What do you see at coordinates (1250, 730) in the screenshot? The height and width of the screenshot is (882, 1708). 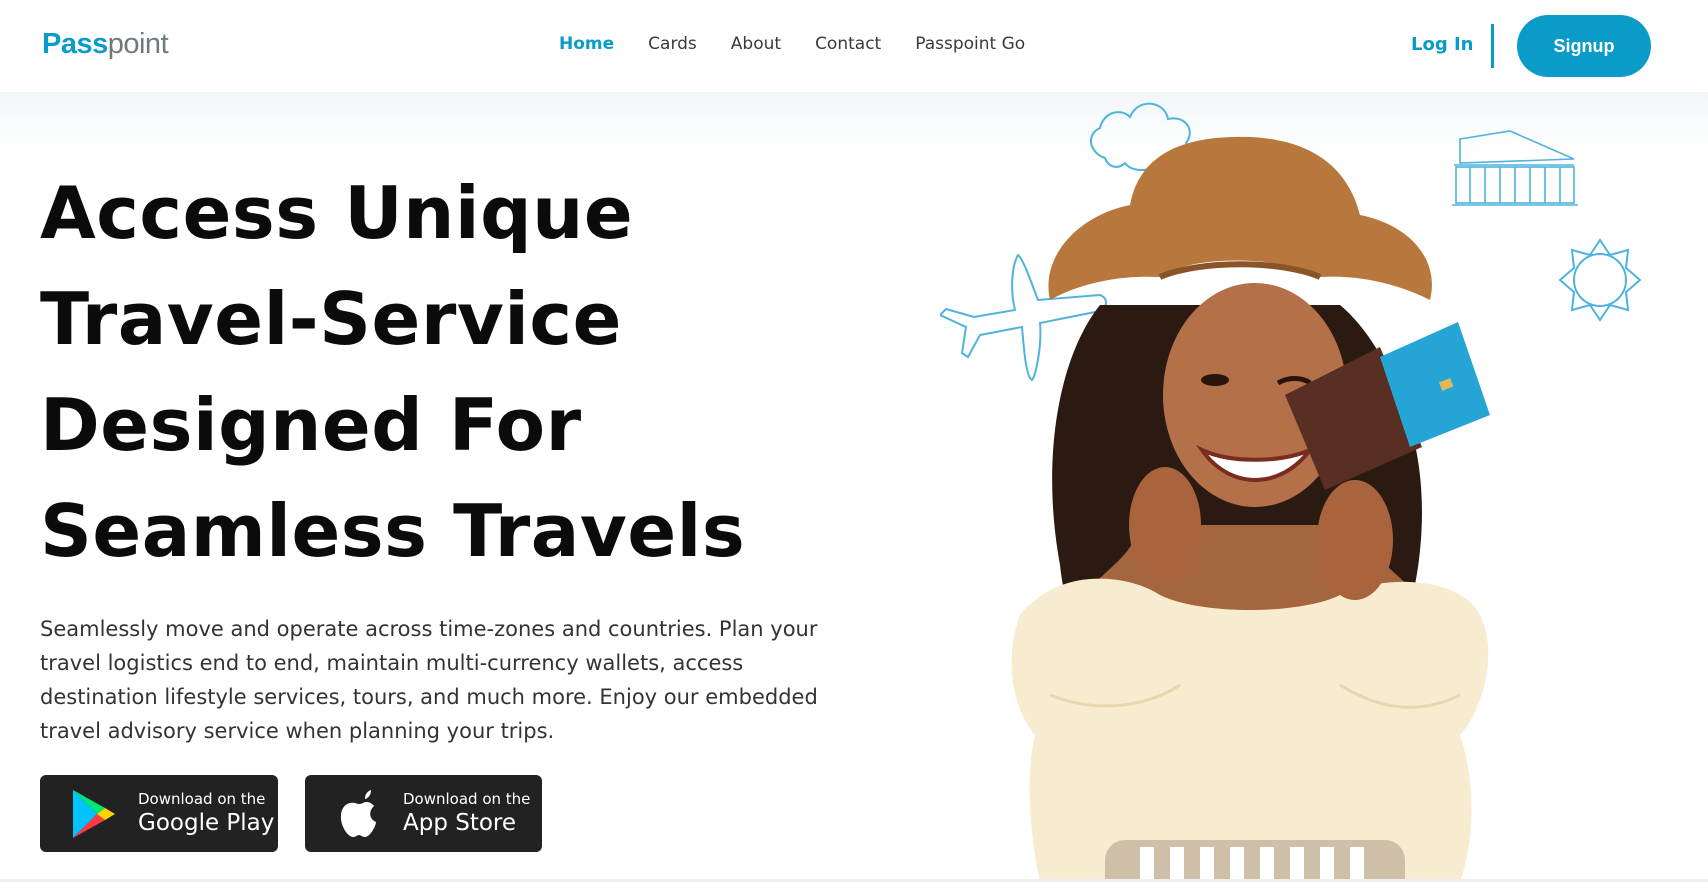 I see `blouse-shape` at bounding box center [1250, 730].